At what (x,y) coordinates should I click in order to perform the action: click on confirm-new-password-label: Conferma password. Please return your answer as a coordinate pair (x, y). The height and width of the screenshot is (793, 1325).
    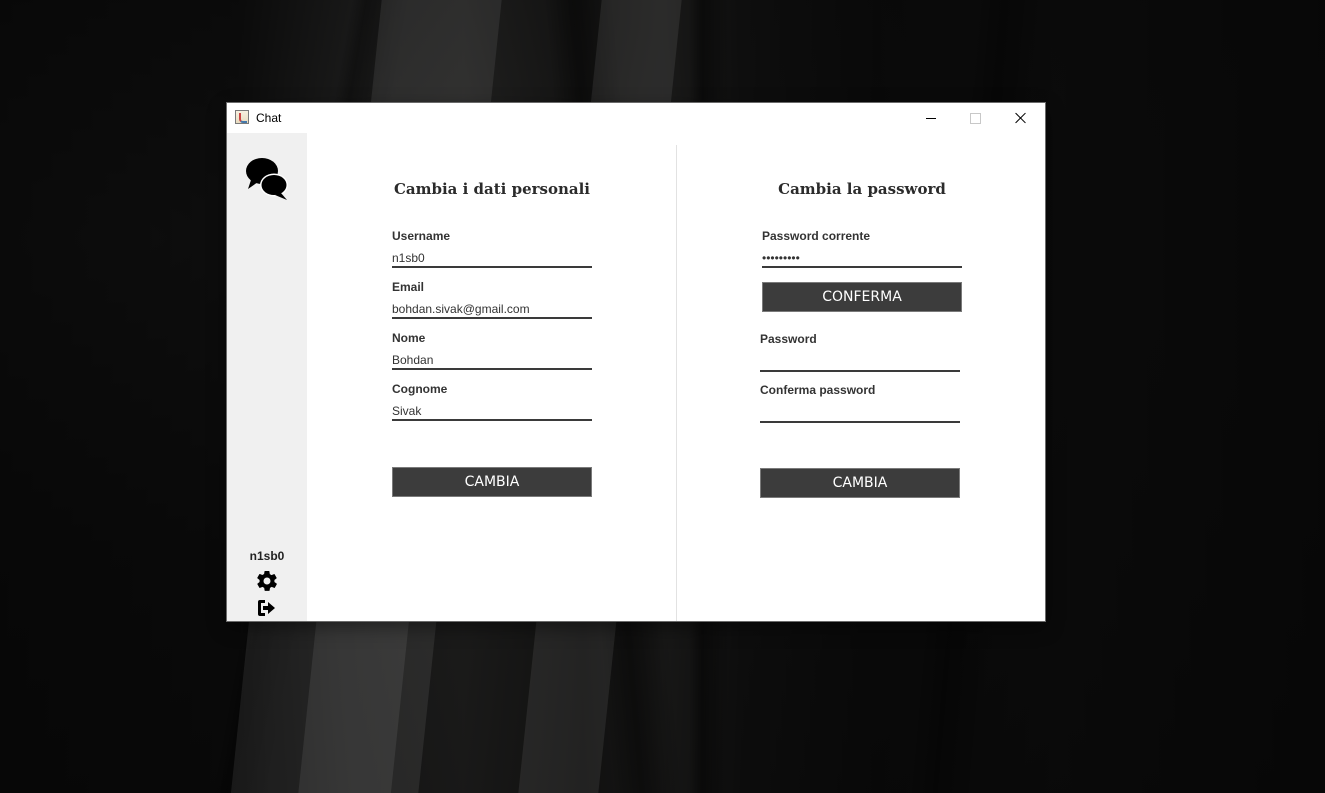
    Looking at the image, I should click on (818, 390).